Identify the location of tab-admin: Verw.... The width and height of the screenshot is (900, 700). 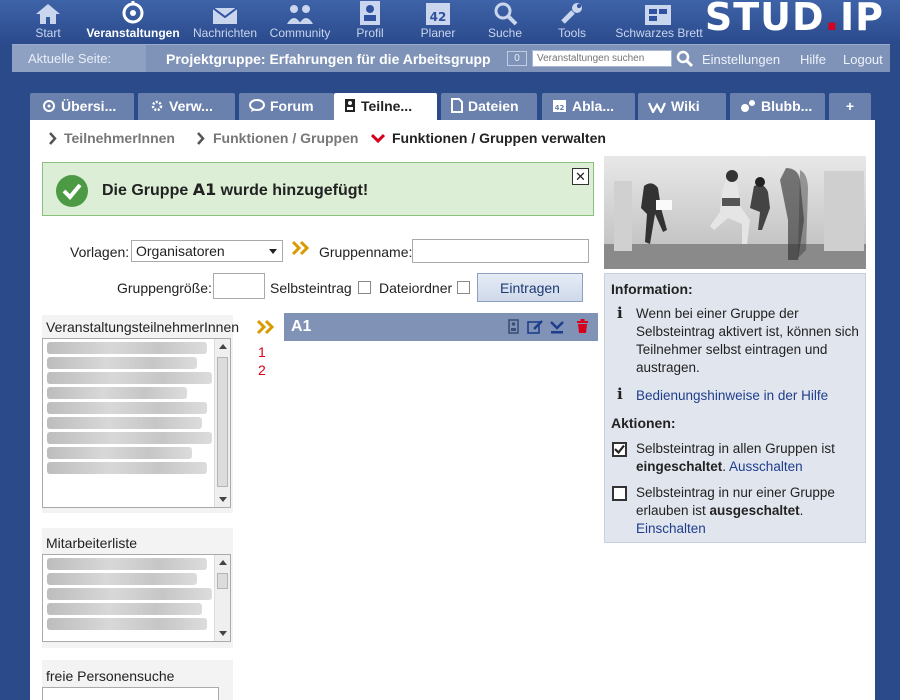
(186, 106).